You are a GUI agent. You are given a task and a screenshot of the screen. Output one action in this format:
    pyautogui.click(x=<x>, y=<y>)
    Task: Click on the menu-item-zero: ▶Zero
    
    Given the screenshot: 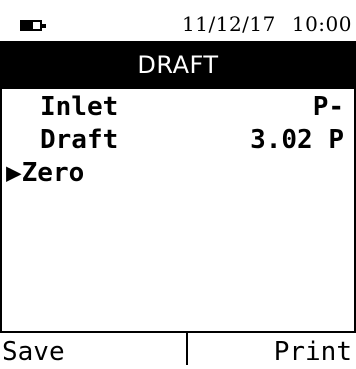 What is the action you would take?
    pyautogui.click(x=178, y=173)
    